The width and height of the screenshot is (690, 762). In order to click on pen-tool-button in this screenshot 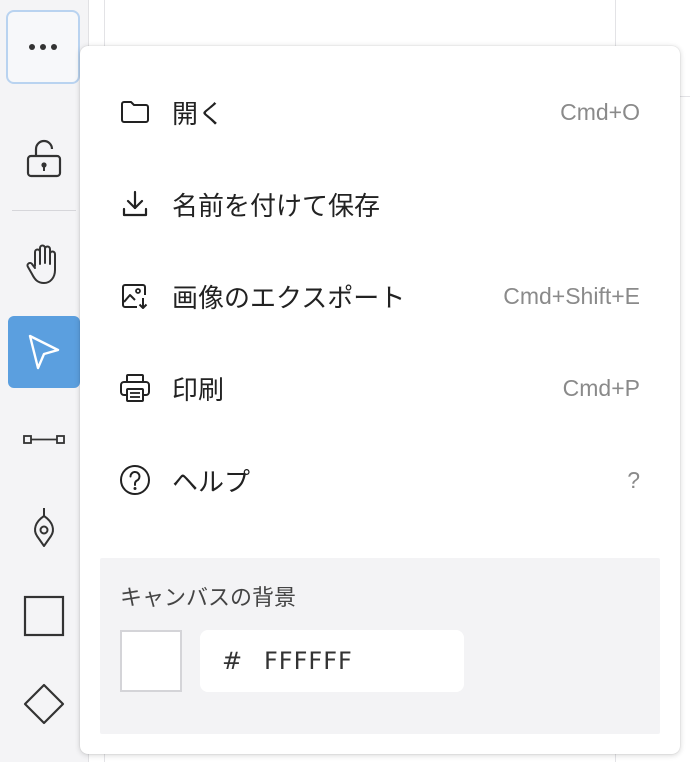, I will do `click(44, 528)`.